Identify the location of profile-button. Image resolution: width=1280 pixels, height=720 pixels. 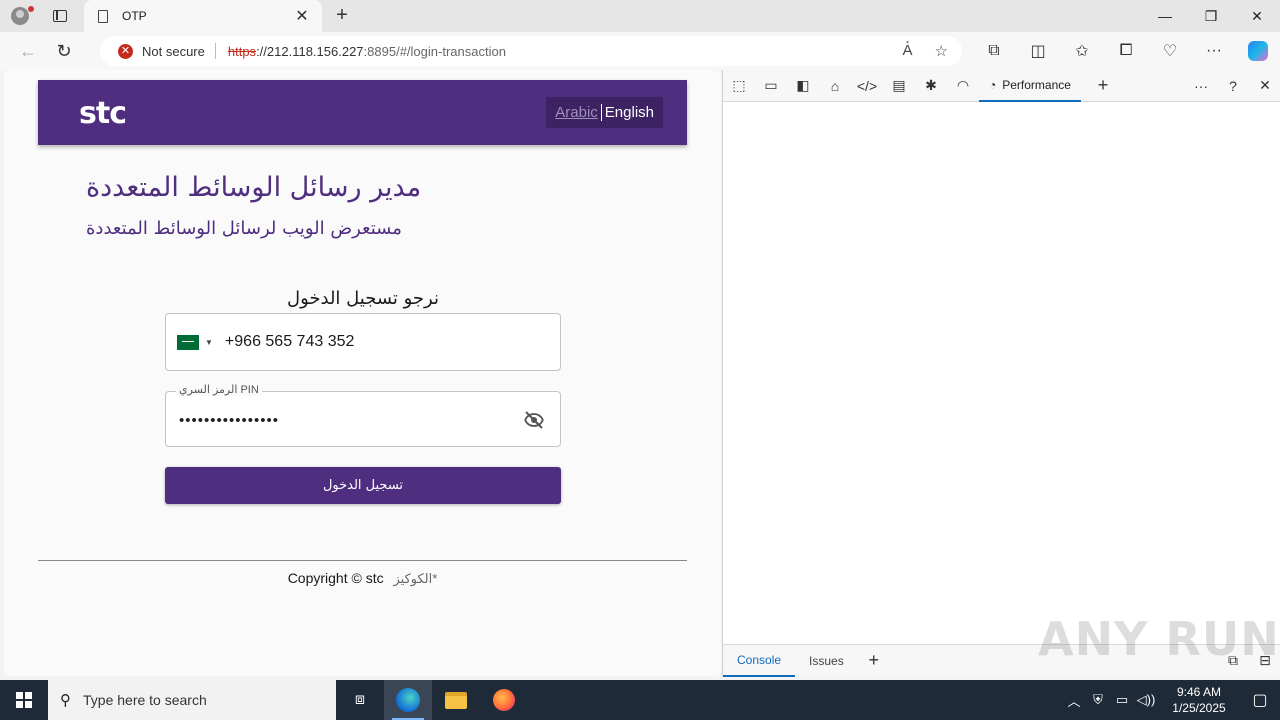
(20, 16).